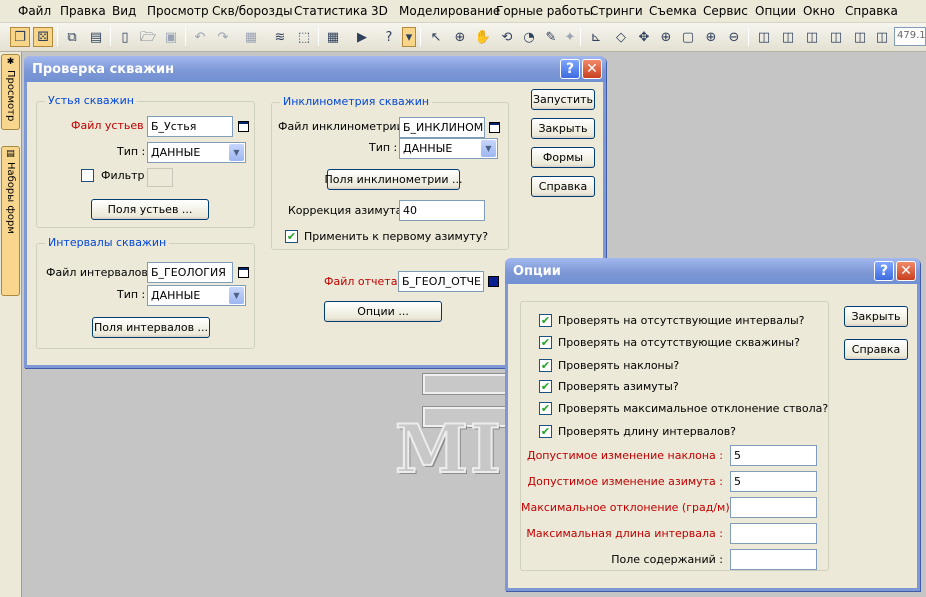  I want to click on menu-display: Просмотр, so click(178, 11).